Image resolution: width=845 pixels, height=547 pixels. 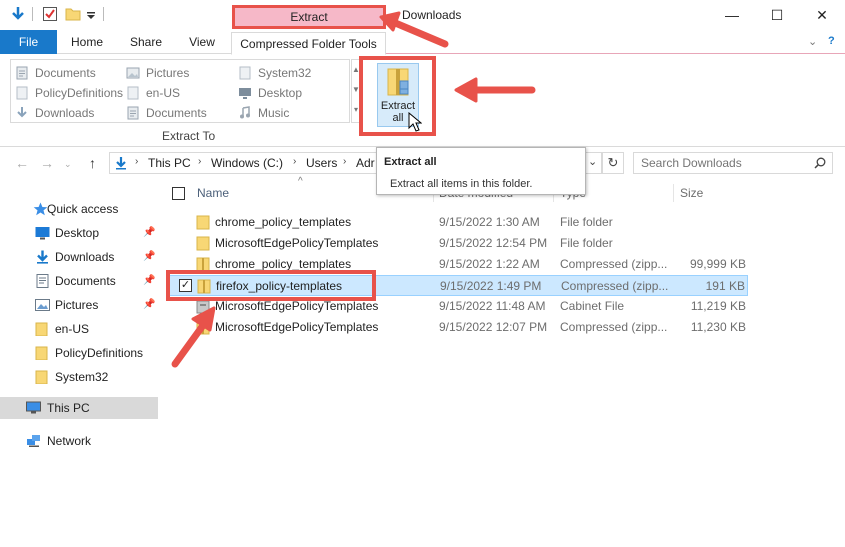 I want to click on music-icon, so click(x=245, y=112).